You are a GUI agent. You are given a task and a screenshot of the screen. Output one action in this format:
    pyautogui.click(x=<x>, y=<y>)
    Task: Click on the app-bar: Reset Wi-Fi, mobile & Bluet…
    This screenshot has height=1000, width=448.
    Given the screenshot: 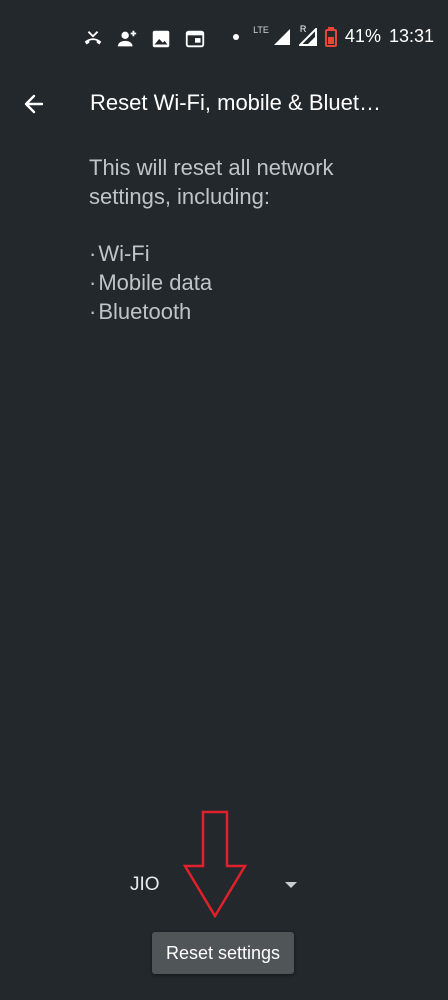 What is the action you would take?
    pyautogui.click(x=224, y=103)
    